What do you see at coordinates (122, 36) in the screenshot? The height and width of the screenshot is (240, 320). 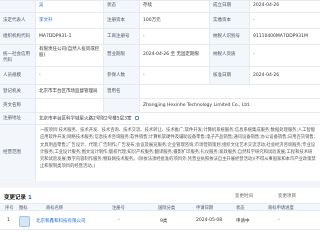 I see `field-label: 工商注册号` at bounding box center [122, 36].